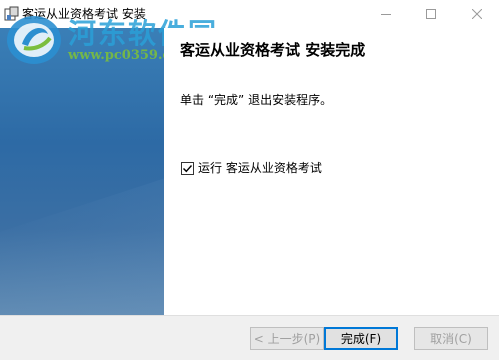 This screenshot has height=360, width=499. I want to click on button-bar: < 上一步(P) 完成(F) 取消(C), so click(249, 337).